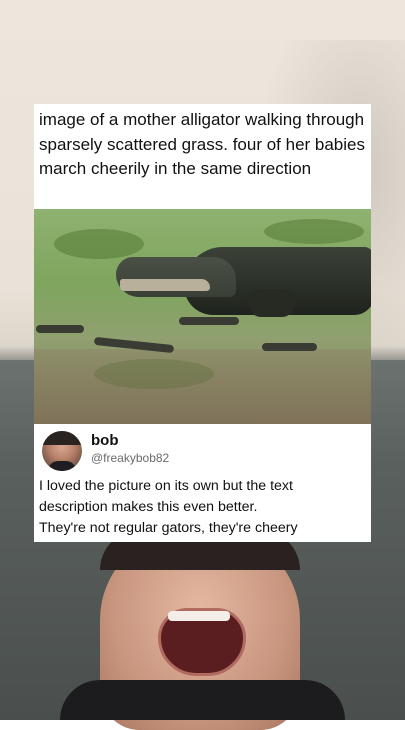 This screenshot has height=730, width=405. I want to click on creator-shirt, so click(202, 700).